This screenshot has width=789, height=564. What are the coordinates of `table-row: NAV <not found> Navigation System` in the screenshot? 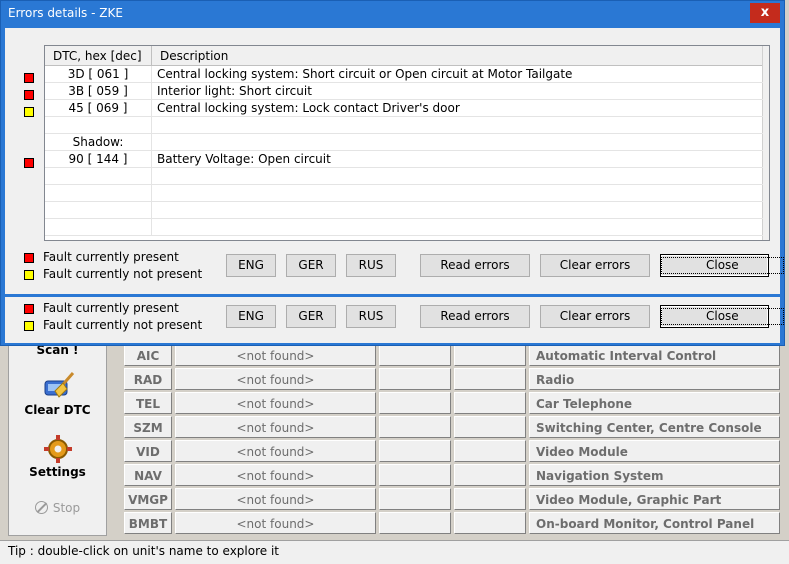 It's located at (452, 475).